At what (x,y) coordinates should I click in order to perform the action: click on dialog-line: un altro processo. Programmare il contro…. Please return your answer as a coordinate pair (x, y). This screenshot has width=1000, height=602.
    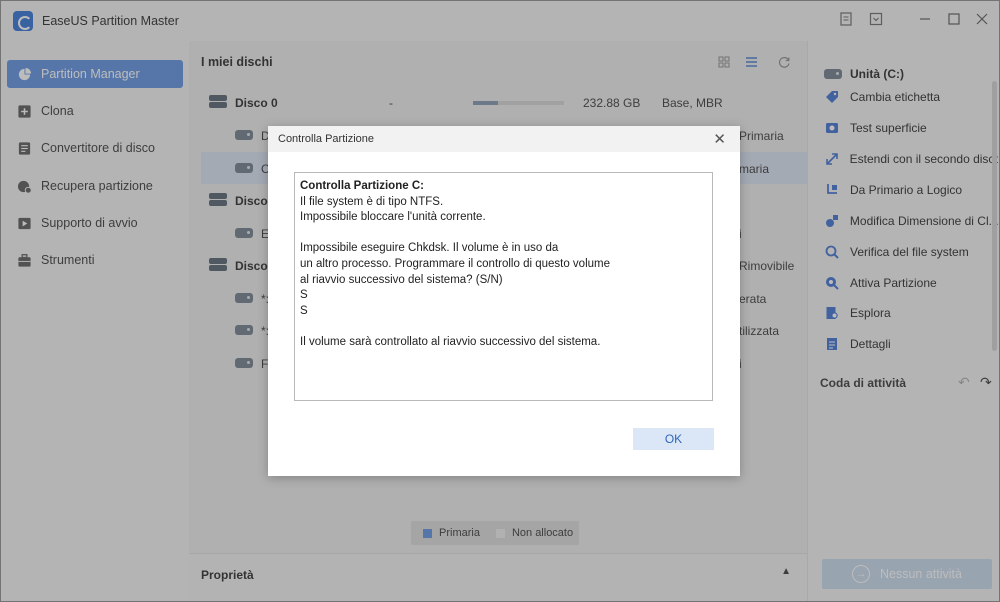
    Looking at the image, I should click on (455, 263).